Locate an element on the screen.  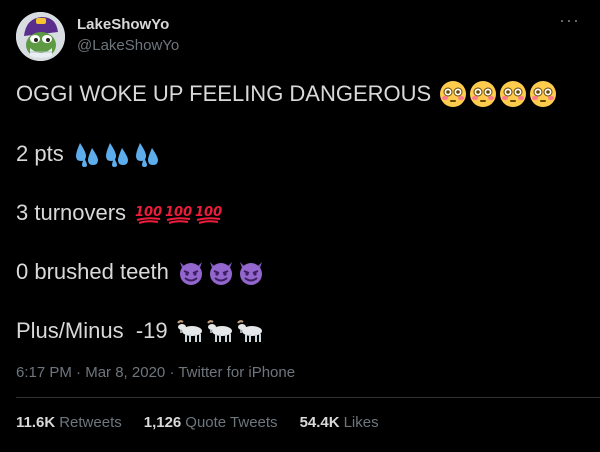
tweet-time: 6:17 PM is located at coordinates (44, 372).